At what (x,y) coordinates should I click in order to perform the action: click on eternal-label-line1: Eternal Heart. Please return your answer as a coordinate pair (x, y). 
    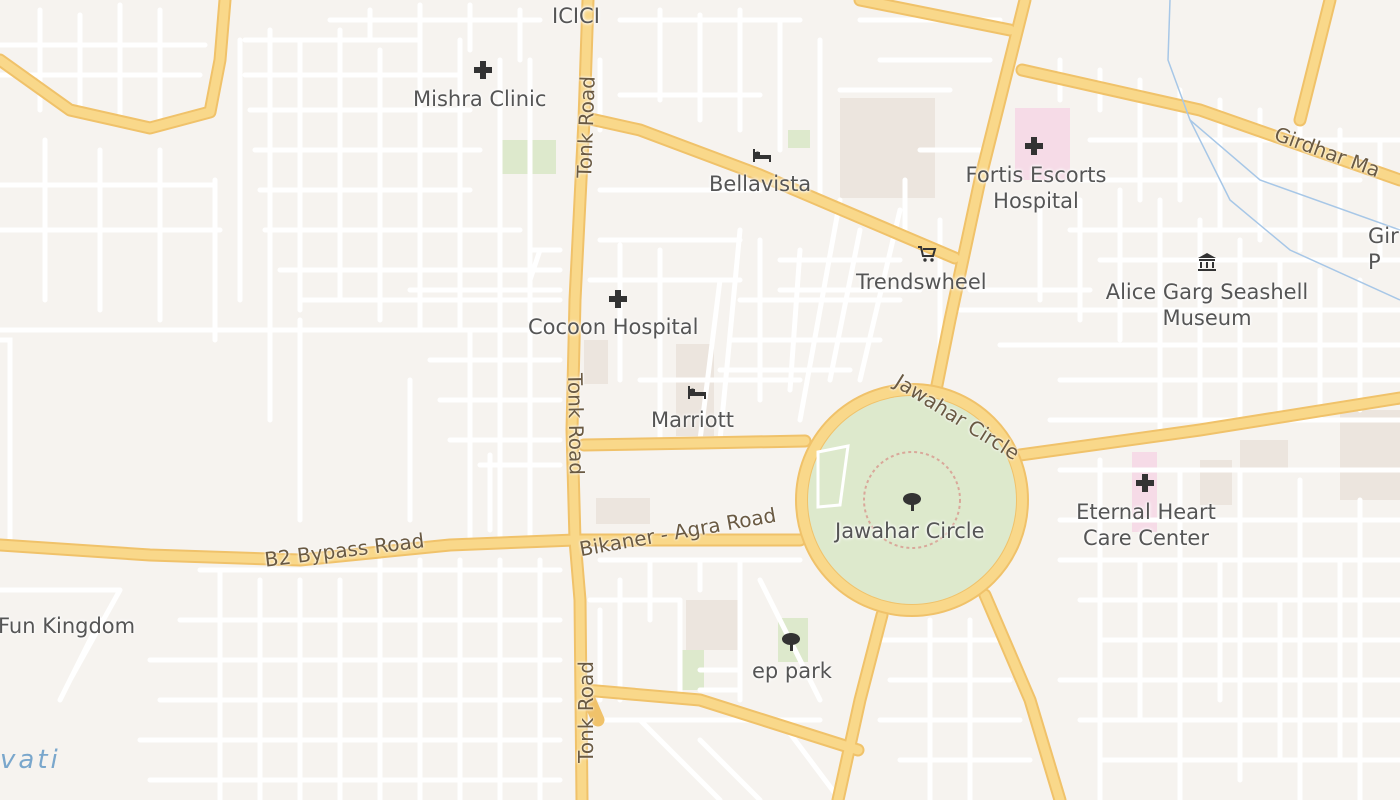
    Looking at the image, I should click on (1146, 512).